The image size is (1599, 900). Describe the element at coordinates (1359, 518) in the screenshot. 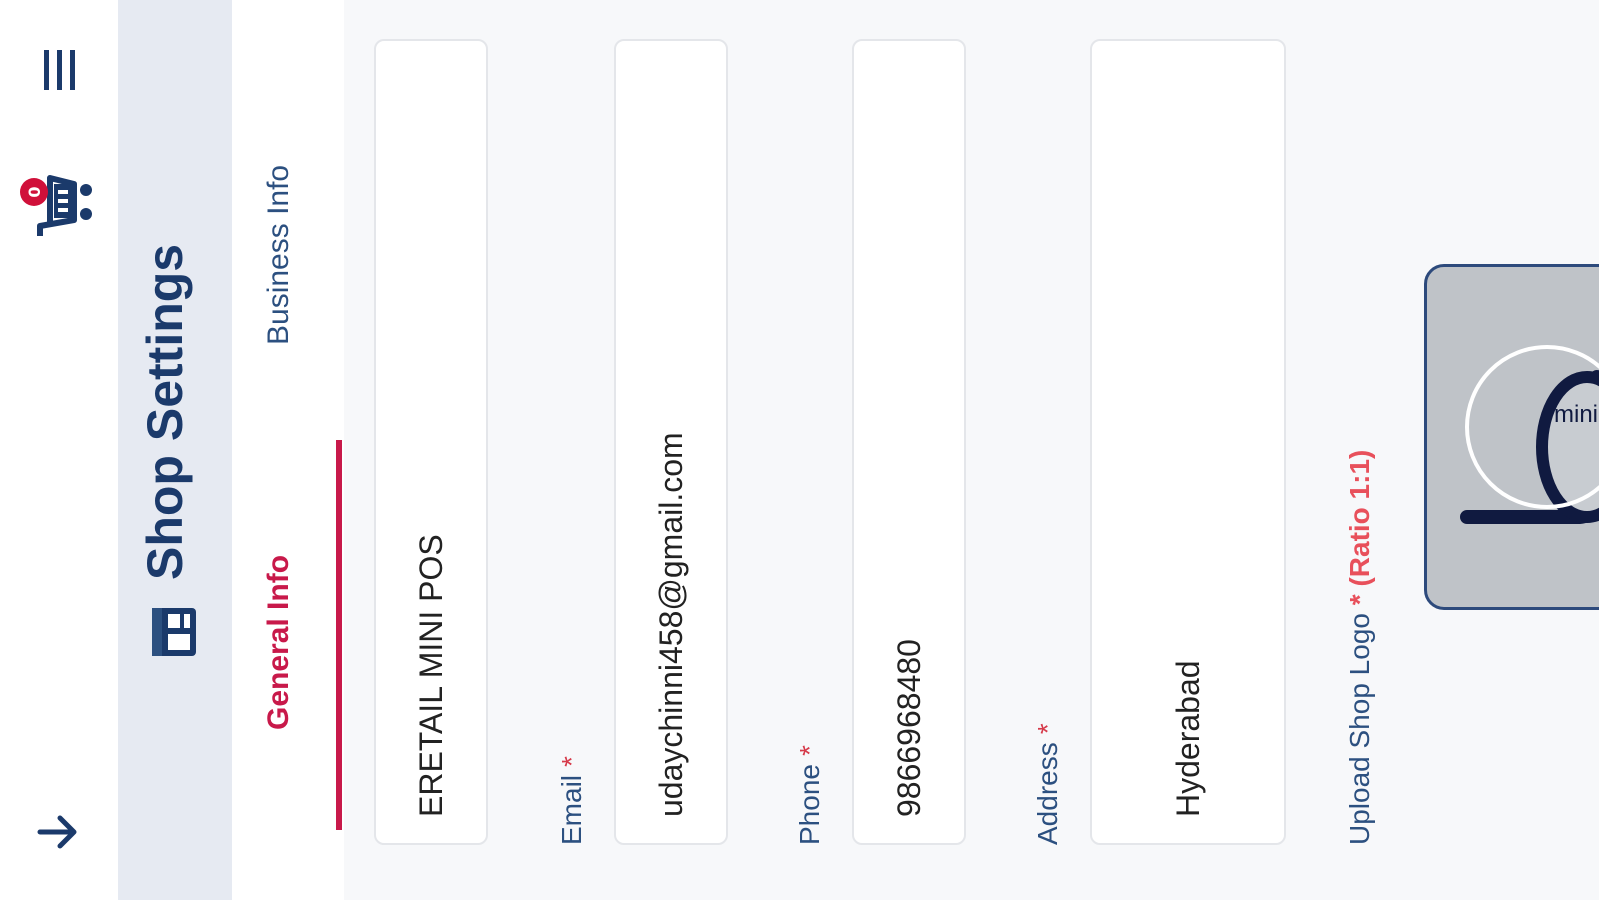

I see `upload-logo-ratio: (Ratio 1:1)` at that location.